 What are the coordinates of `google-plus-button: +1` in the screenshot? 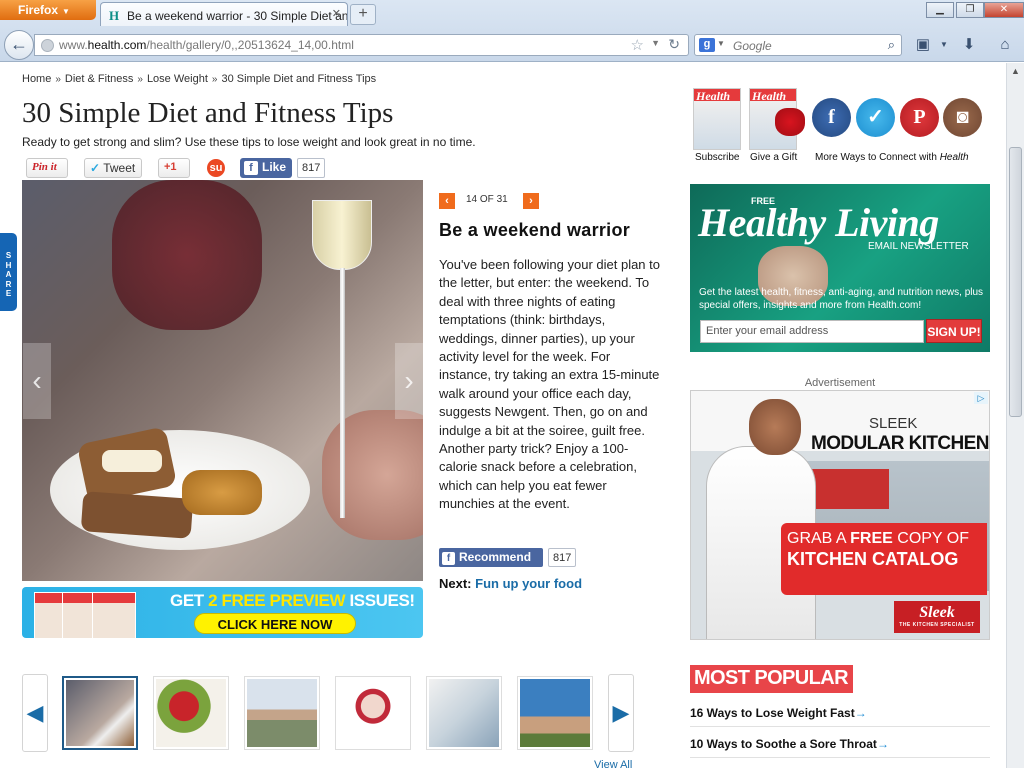 It's located at (174, 168).